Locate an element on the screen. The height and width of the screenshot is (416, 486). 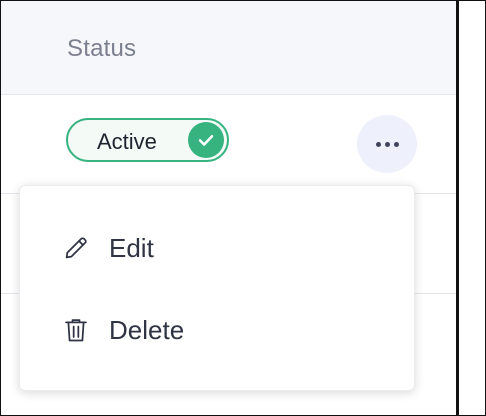
menu-item-edit: Edit is located at coordinates (217, 248).